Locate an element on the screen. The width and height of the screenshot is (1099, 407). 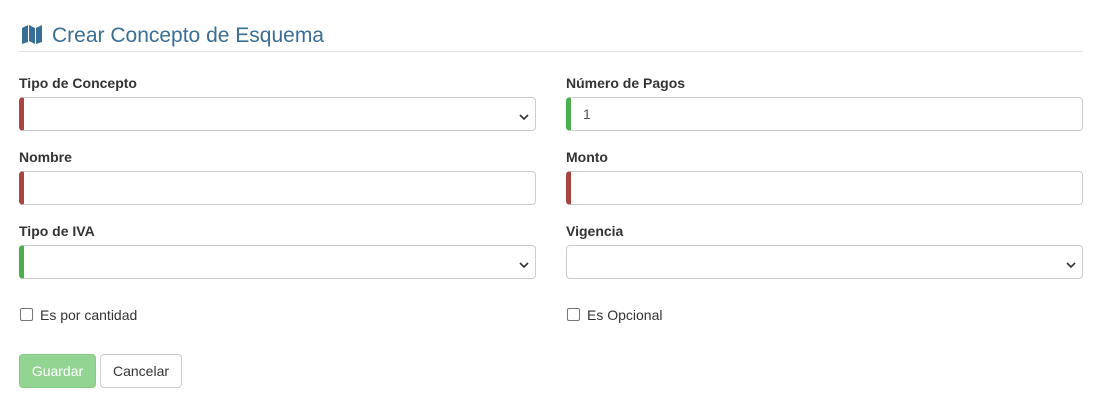
nombre-field: Nombre is located at coordinates (277, 176).